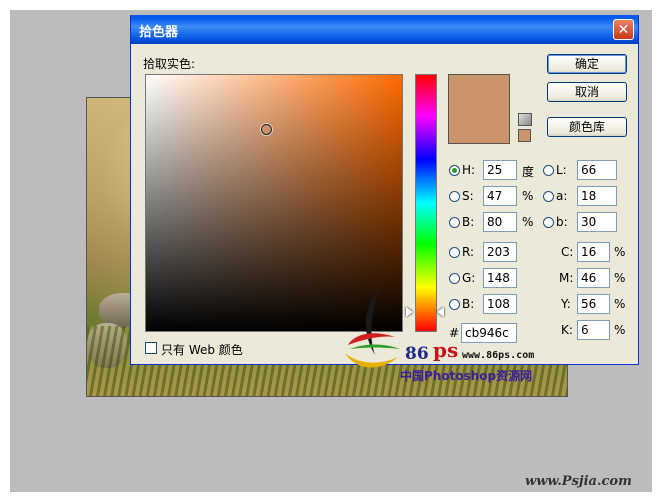  I want to click on color-library-button: 颜色库, so click(587, 127).